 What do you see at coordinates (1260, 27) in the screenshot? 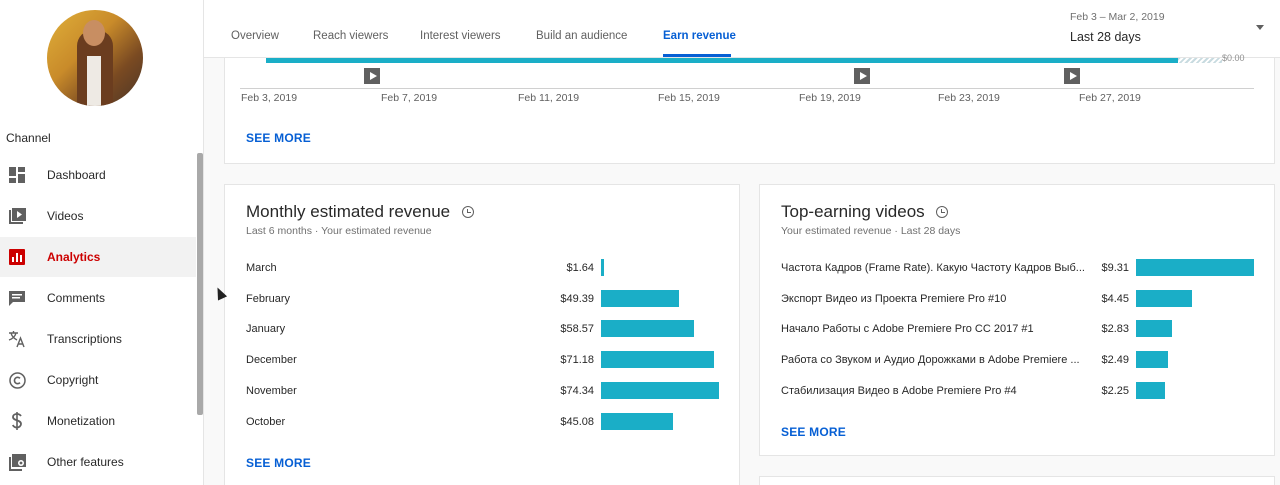
I see `dropdown-caret-icon` at bounding box center [1260, 27].